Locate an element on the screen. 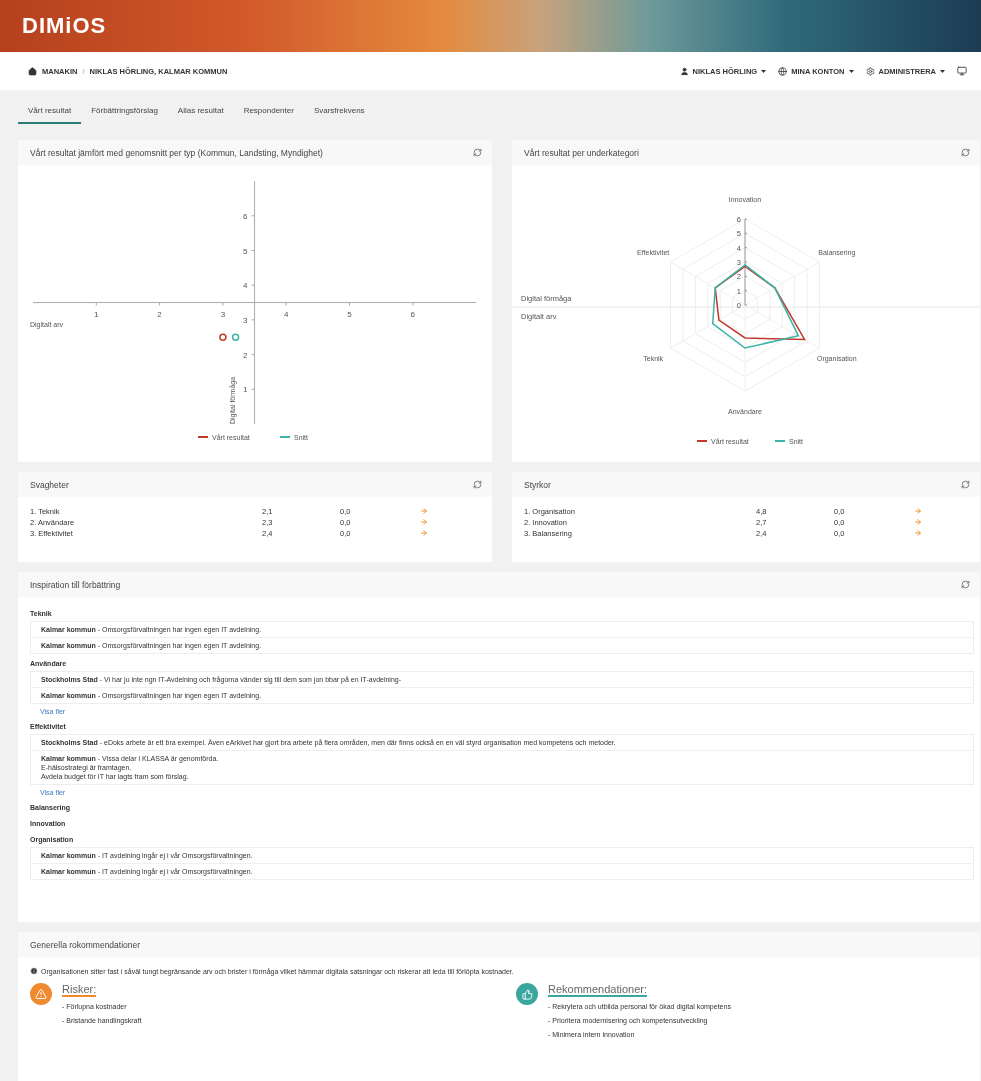  warning-icon is located at coordinates (41, 994).